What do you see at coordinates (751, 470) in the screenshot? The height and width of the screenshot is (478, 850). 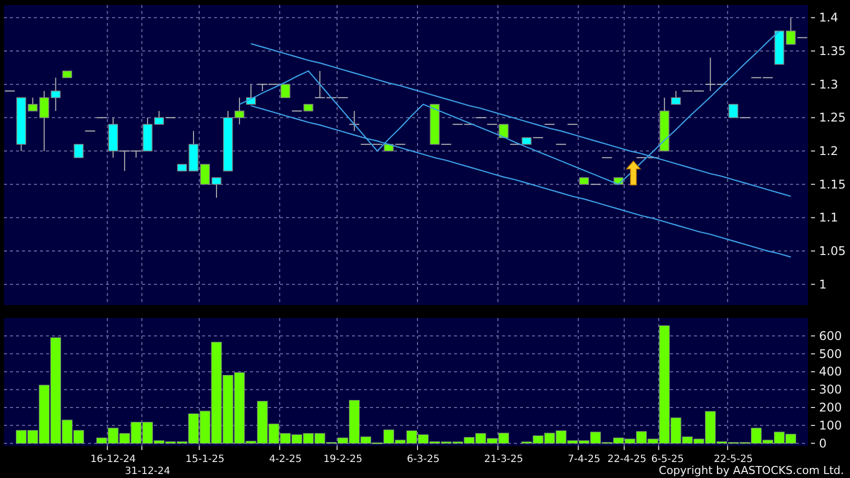 I see `copyright-text: Copyright by AASTOCKS.com Ltd.` at bounding box center [751, 470].